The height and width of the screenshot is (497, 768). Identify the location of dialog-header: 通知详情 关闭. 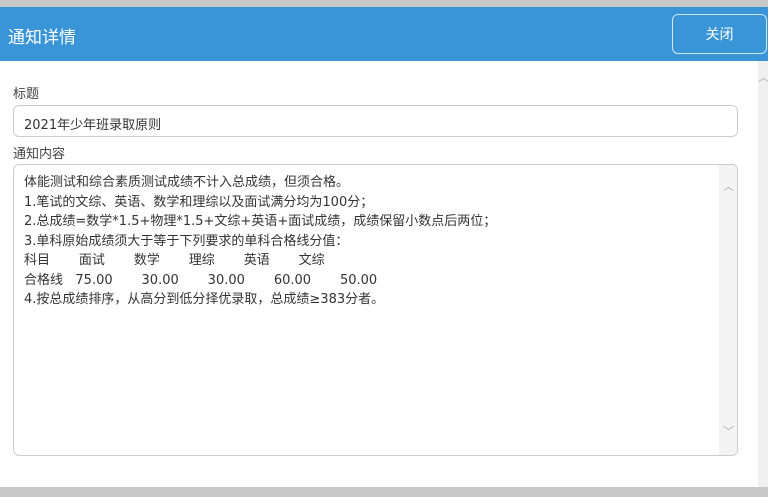
(384, 34).